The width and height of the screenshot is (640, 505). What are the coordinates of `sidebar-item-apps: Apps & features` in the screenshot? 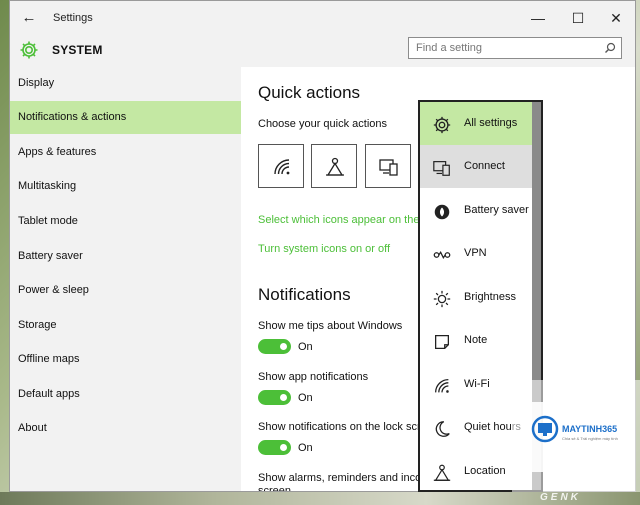 It's located at (125, 152).